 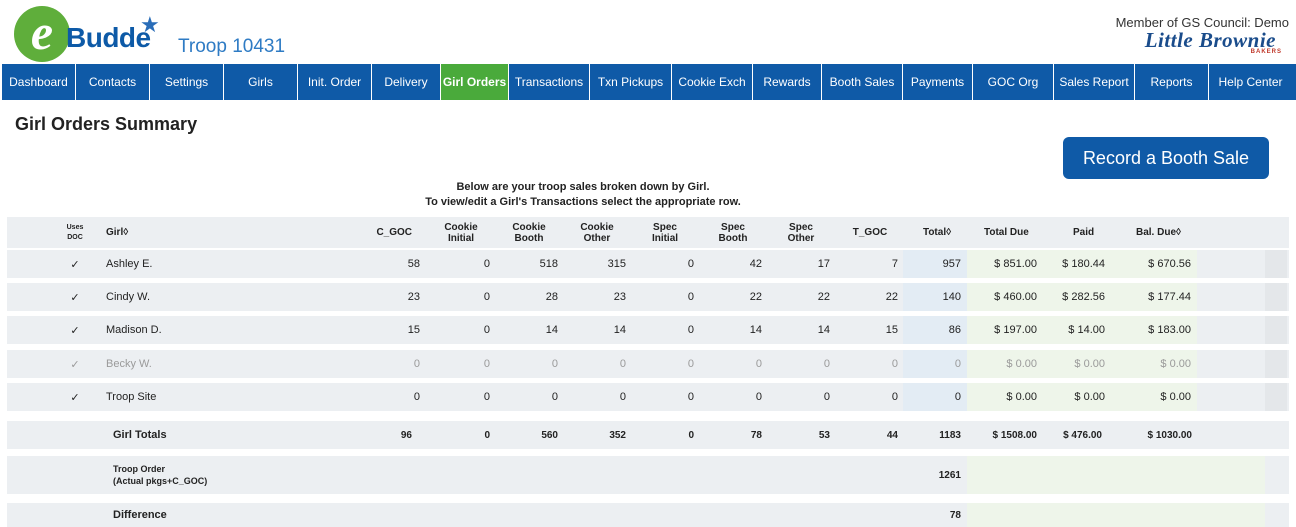 I want to click on totals-spec-booth: 78, so click(x=756, y=435).